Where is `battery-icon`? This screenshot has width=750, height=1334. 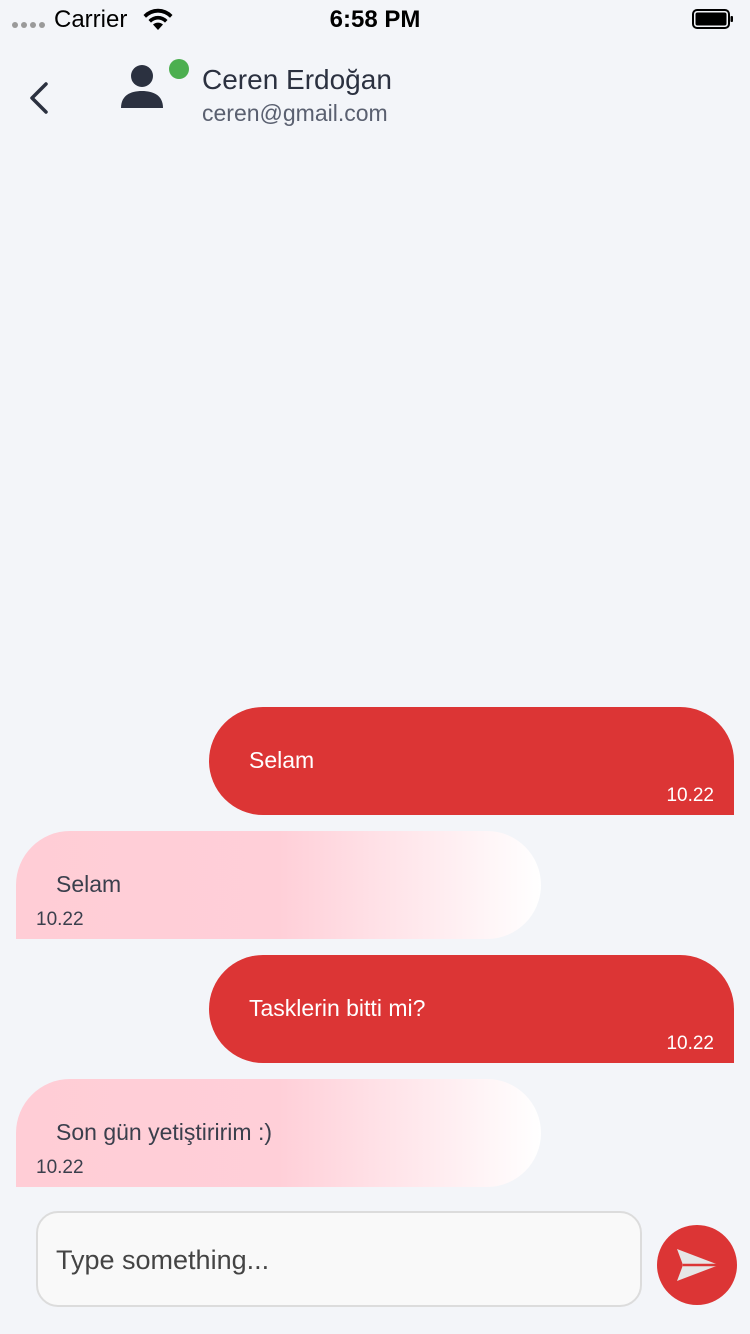
battery-icon is located at coordinates (712, 19).